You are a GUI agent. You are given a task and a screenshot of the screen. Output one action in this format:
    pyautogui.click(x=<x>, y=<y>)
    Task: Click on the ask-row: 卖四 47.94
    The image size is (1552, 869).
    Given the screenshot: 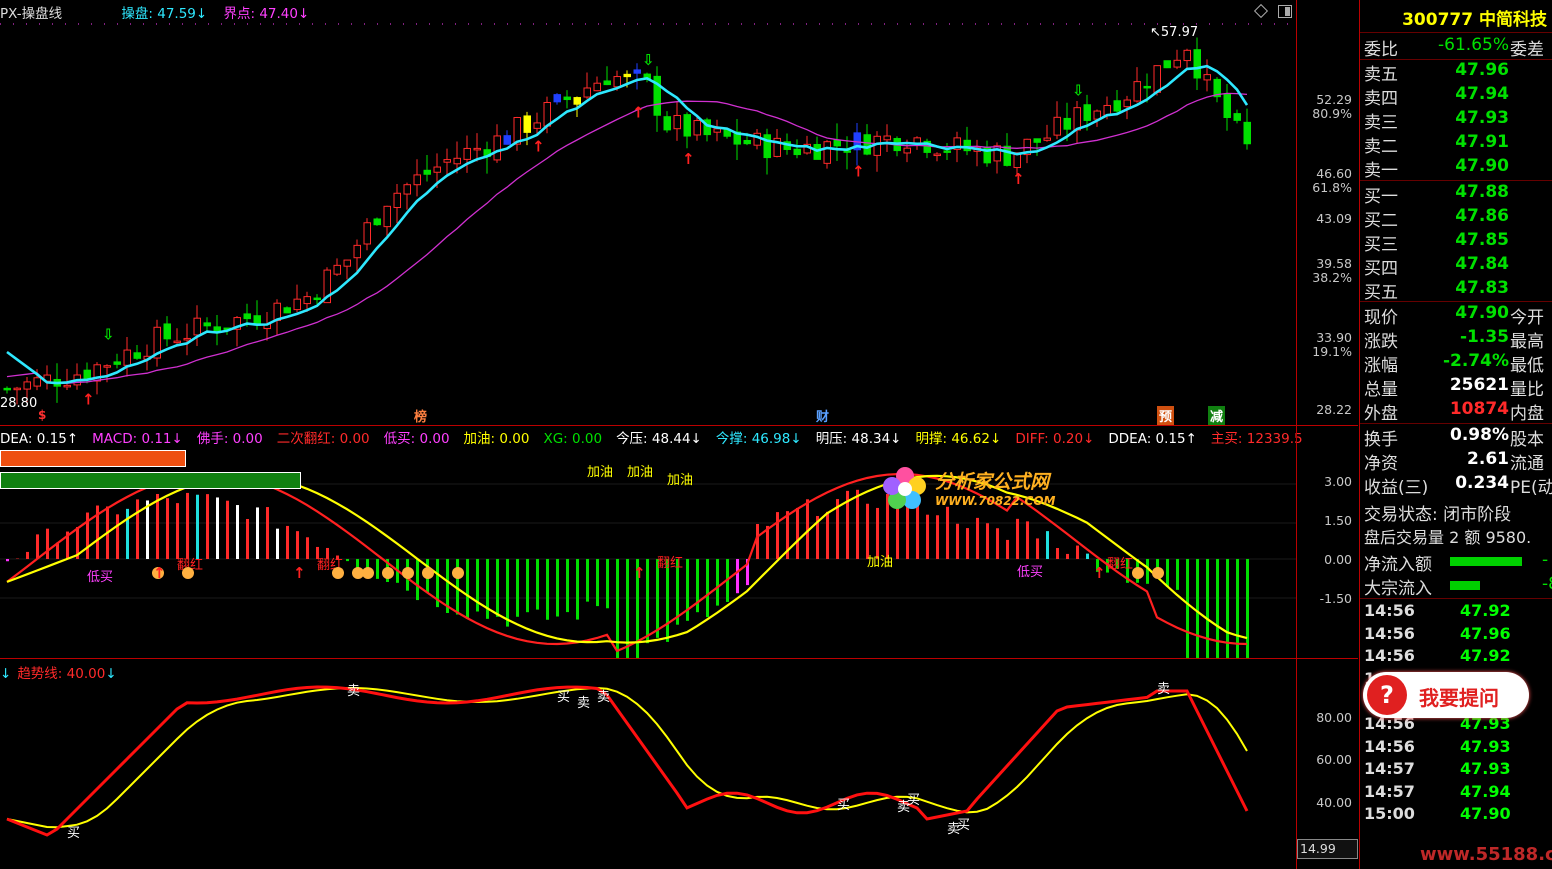 What is the action you would take?
    pyautogui.click(x=1456, y=96)
    